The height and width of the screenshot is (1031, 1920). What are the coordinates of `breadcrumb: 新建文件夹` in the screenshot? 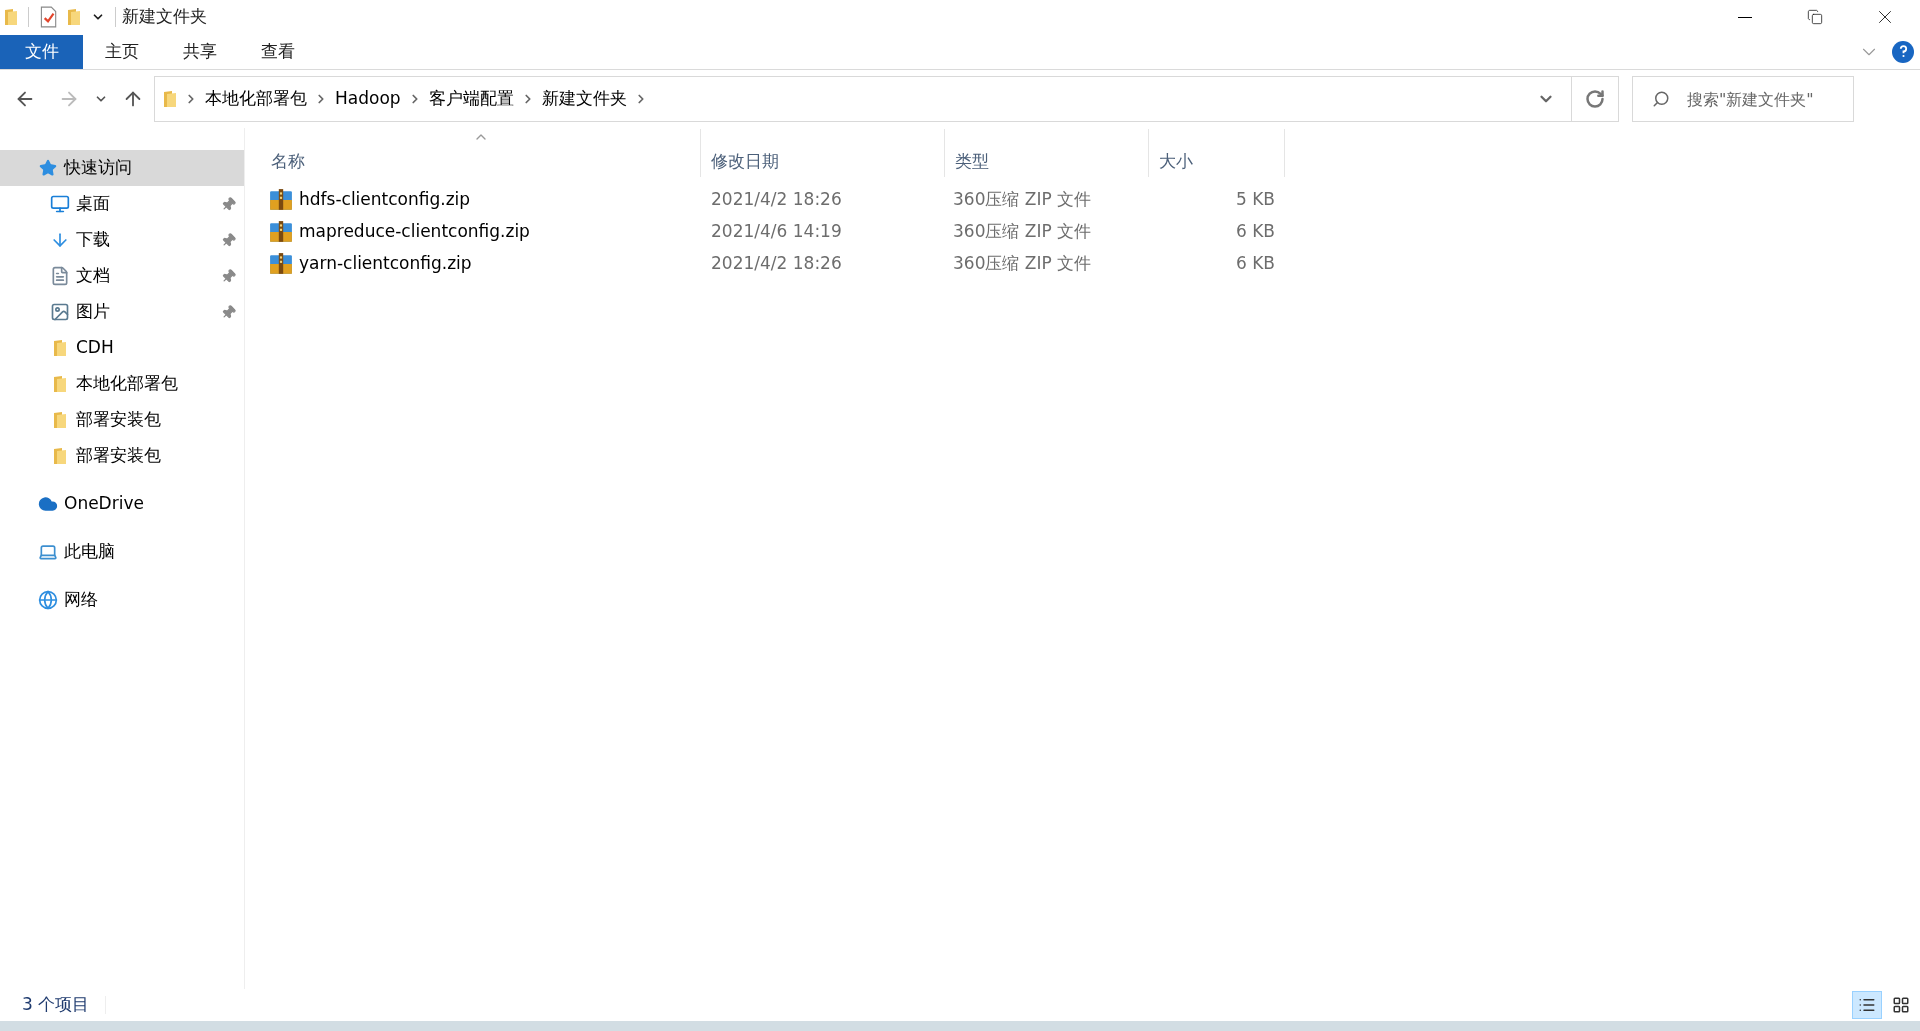 It's located at (584, 99).